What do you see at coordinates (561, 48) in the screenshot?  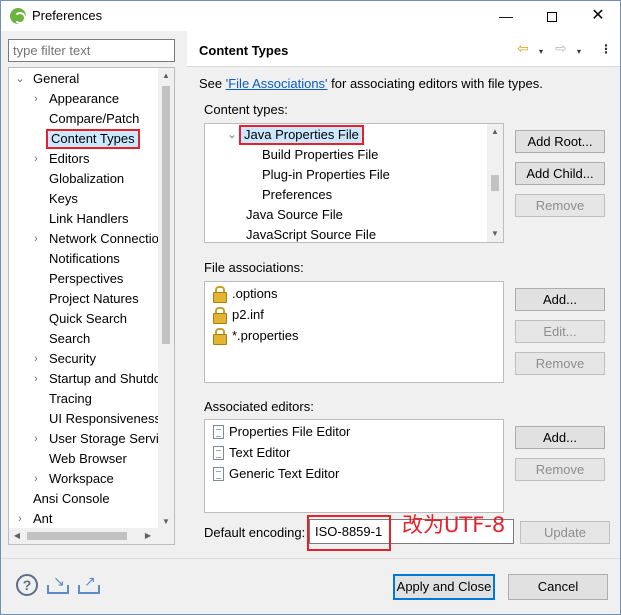 I see `forward-arrow-icon: ⇨` at bounding box center [561, 48].